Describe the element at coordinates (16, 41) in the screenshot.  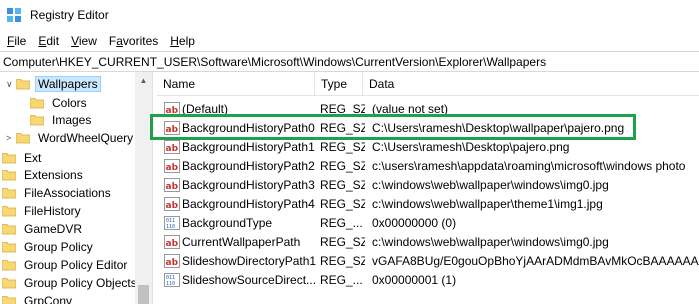
I see `menu-file: File` at that location.